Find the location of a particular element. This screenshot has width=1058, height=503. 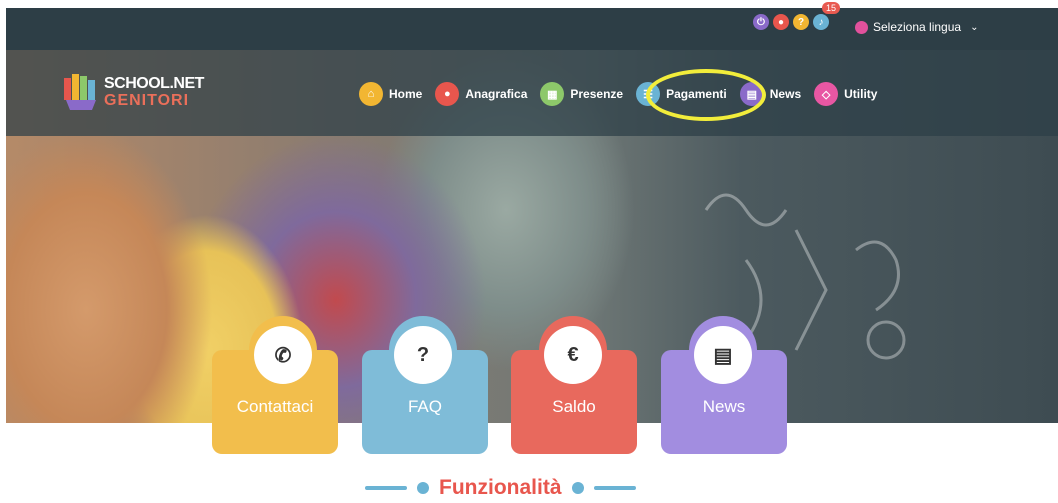

phone-icon: ✆ is located at coordinates (283, 355).